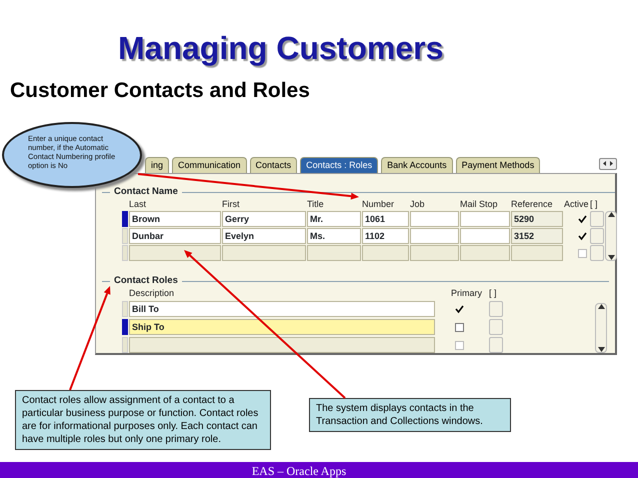 This screenshot has width=638, height=478. Describe the element at coordinates (274, 165) in the screenshot. I see `tab: Contacts` at that location.